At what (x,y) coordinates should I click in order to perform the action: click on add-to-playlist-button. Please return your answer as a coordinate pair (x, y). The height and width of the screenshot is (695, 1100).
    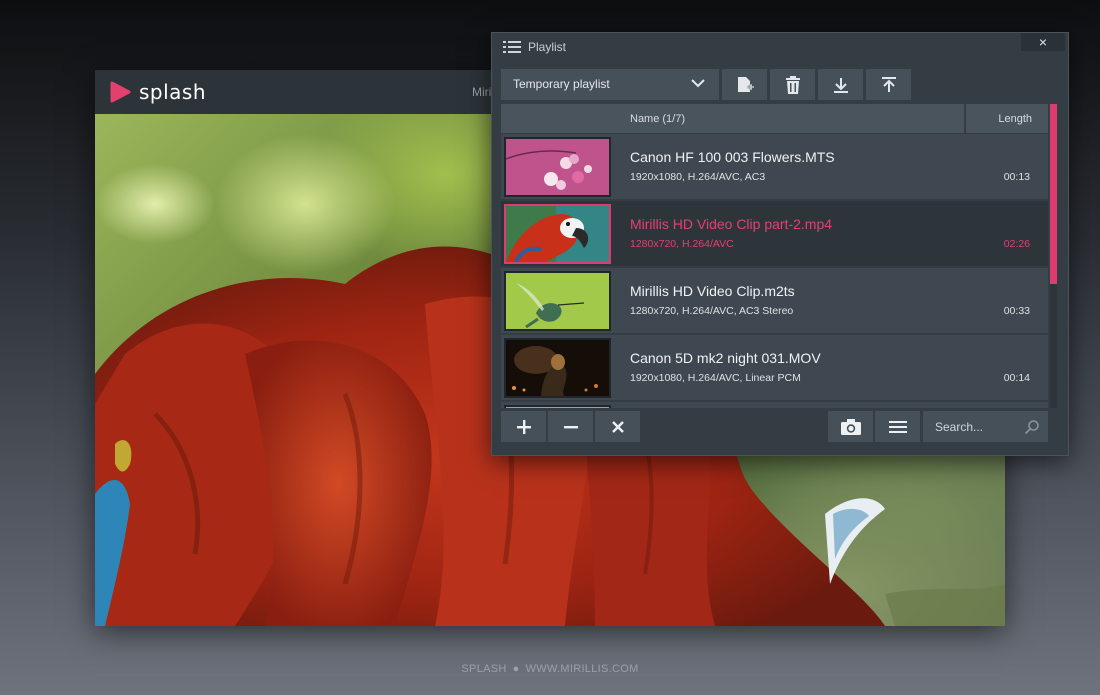
    Looking at the image, I should click on (744, 84).